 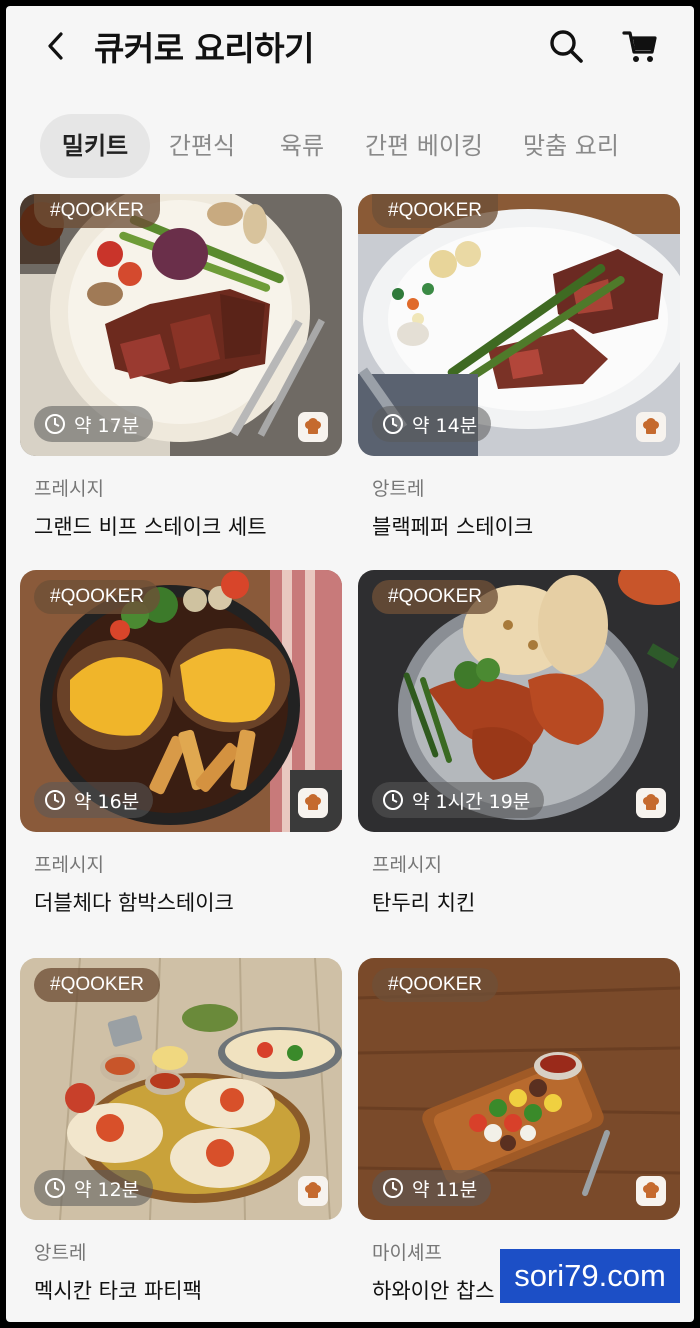 I want to click on product-card: #QOOKER 약 1시간 19분 프레시지 탄두리 치킨, so click(x=519, y=743).